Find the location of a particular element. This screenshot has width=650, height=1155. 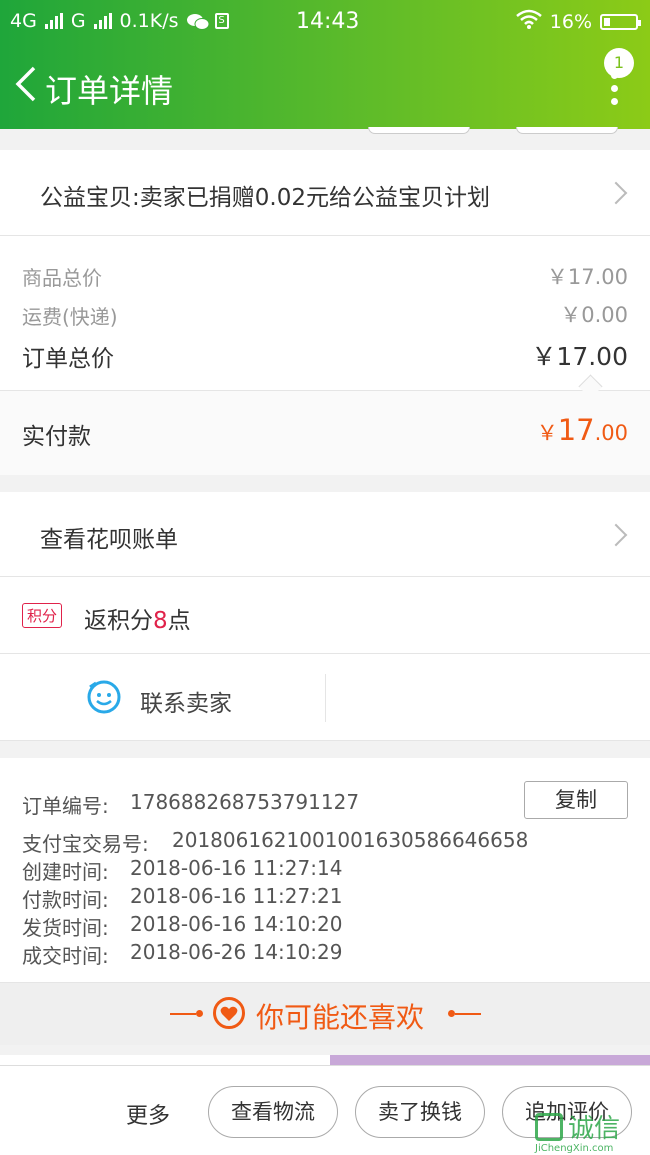

paid-integer: 17 is located at coordinates (576, 430).